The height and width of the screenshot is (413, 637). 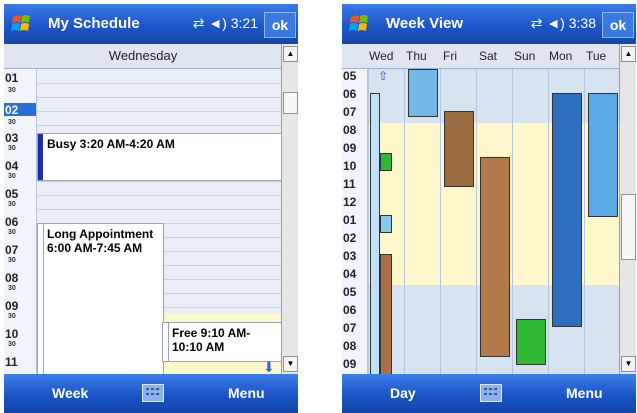 I want to click on hour-label: 06, so click(x=12, y=222).